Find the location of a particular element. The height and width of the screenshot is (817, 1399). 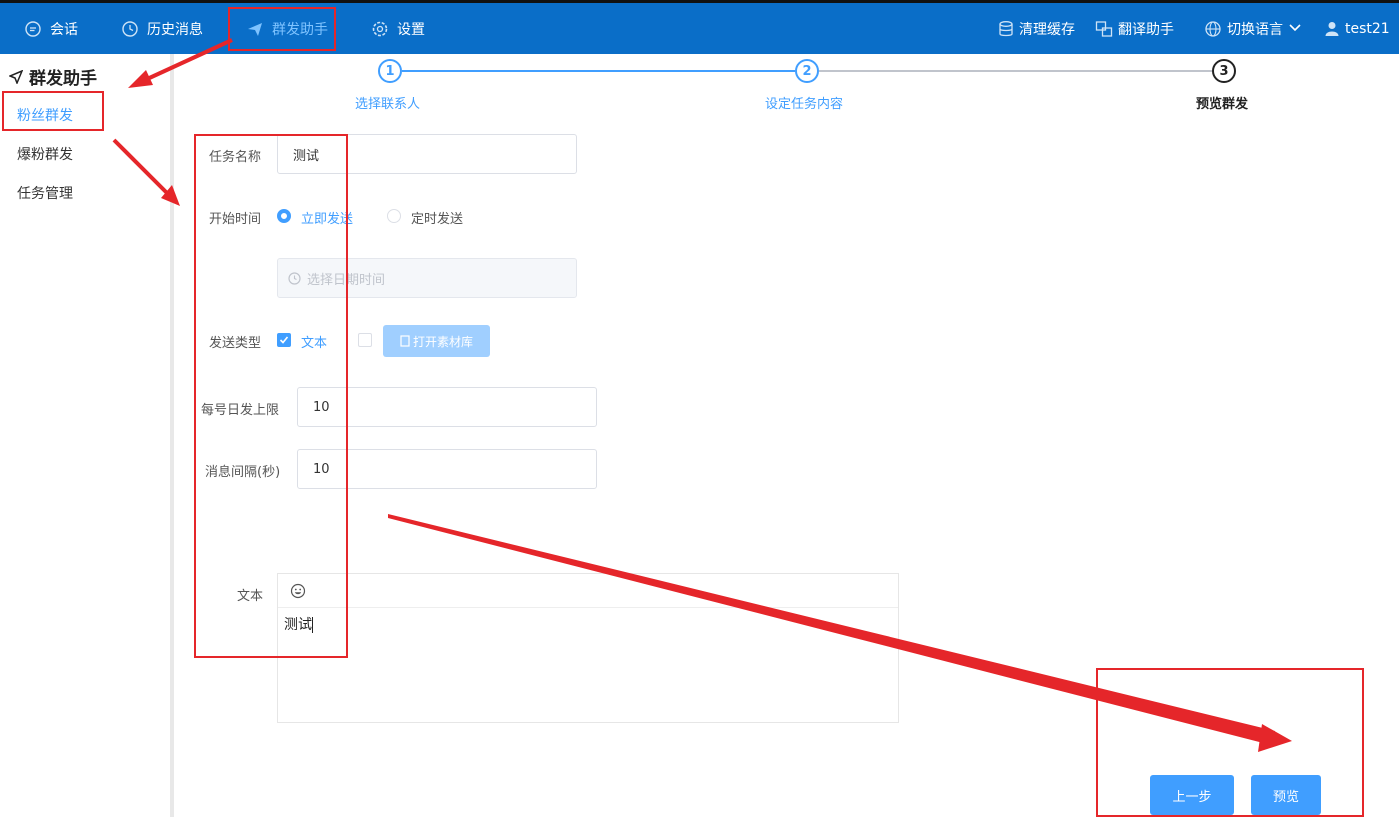

arrowhead-form-to-buttons is located at coordinates (1275, 738).